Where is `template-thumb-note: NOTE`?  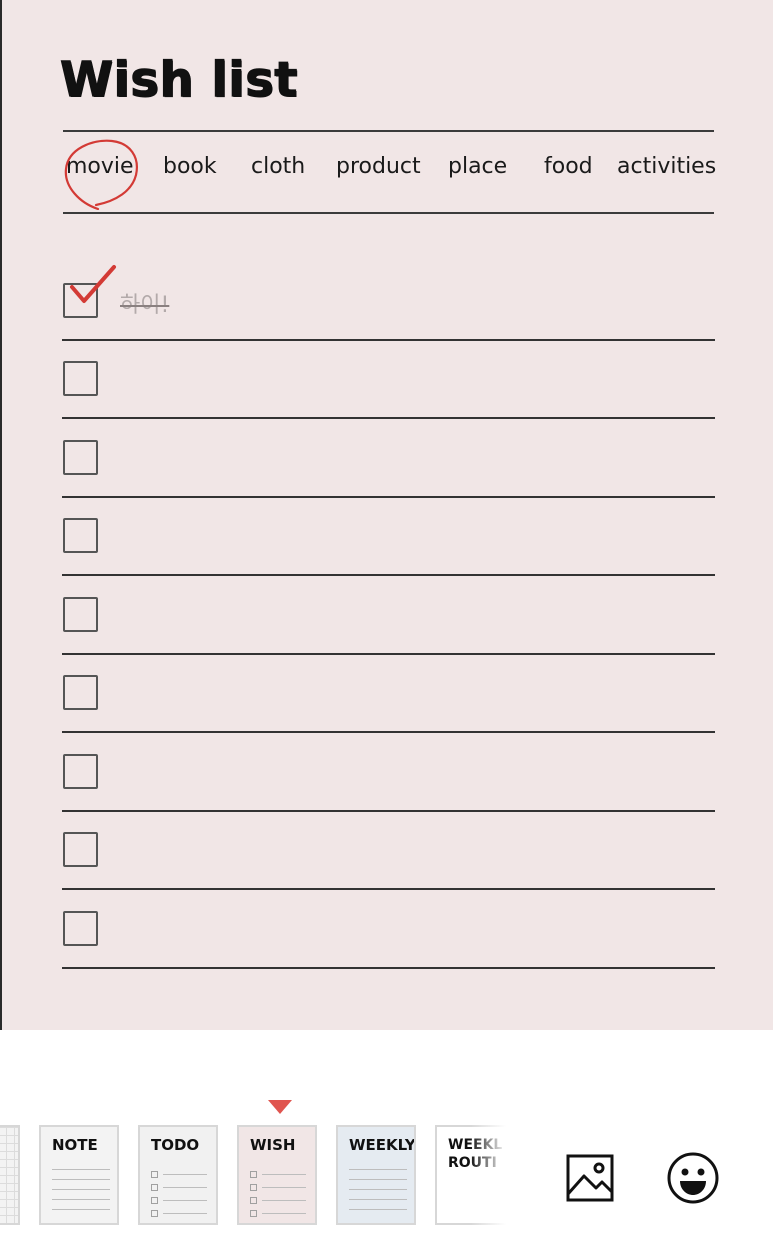
template-thumb-note: NOTE is located at coordinates (79, 1175).